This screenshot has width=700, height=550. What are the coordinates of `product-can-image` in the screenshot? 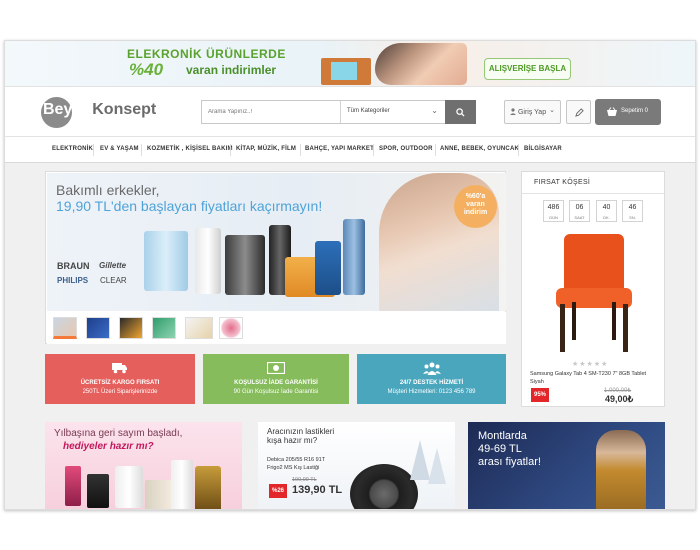 It's located at (208, 261).